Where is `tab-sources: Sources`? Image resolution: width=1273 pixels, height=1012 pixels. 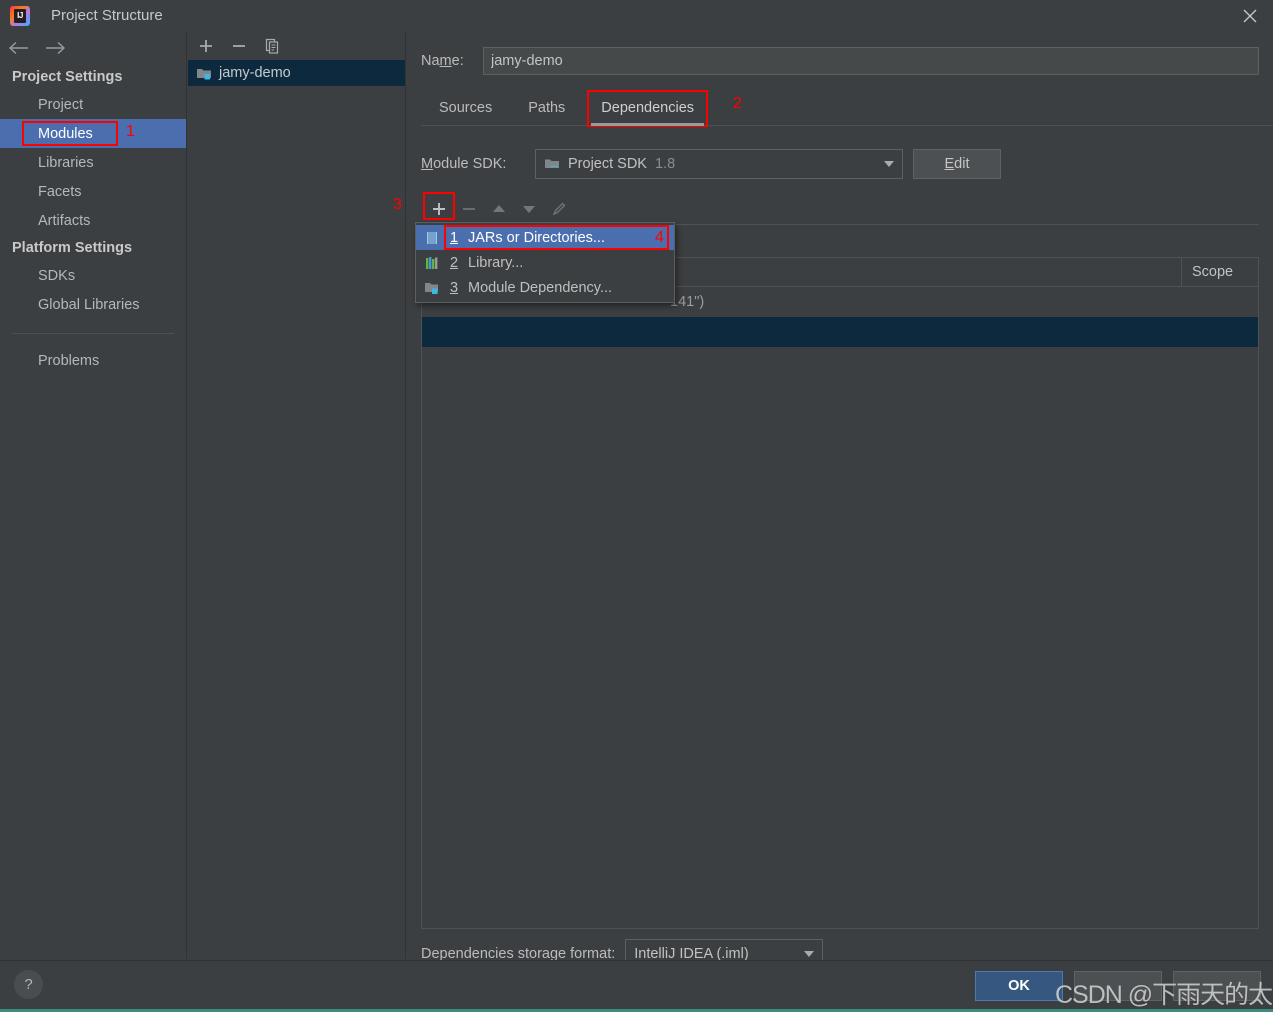 tab-sources: Sources is located at coordinates (465, 108).